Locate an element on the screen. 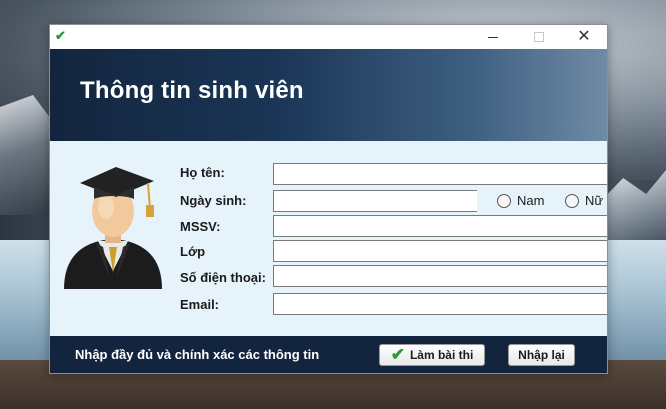 This screenshot has height=409, width=666. birthdate-label: Ngày sinh: is located at coordinates (213, 200).